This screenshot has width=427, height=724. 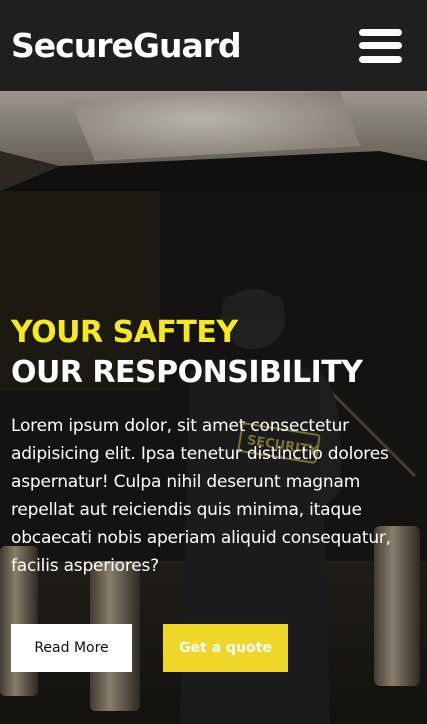 What do you see at coordinates (187, 372) in the screenshot?
I see `hero-headline: OUR RESPONSIBILITY` at bounding box center [187, 372].